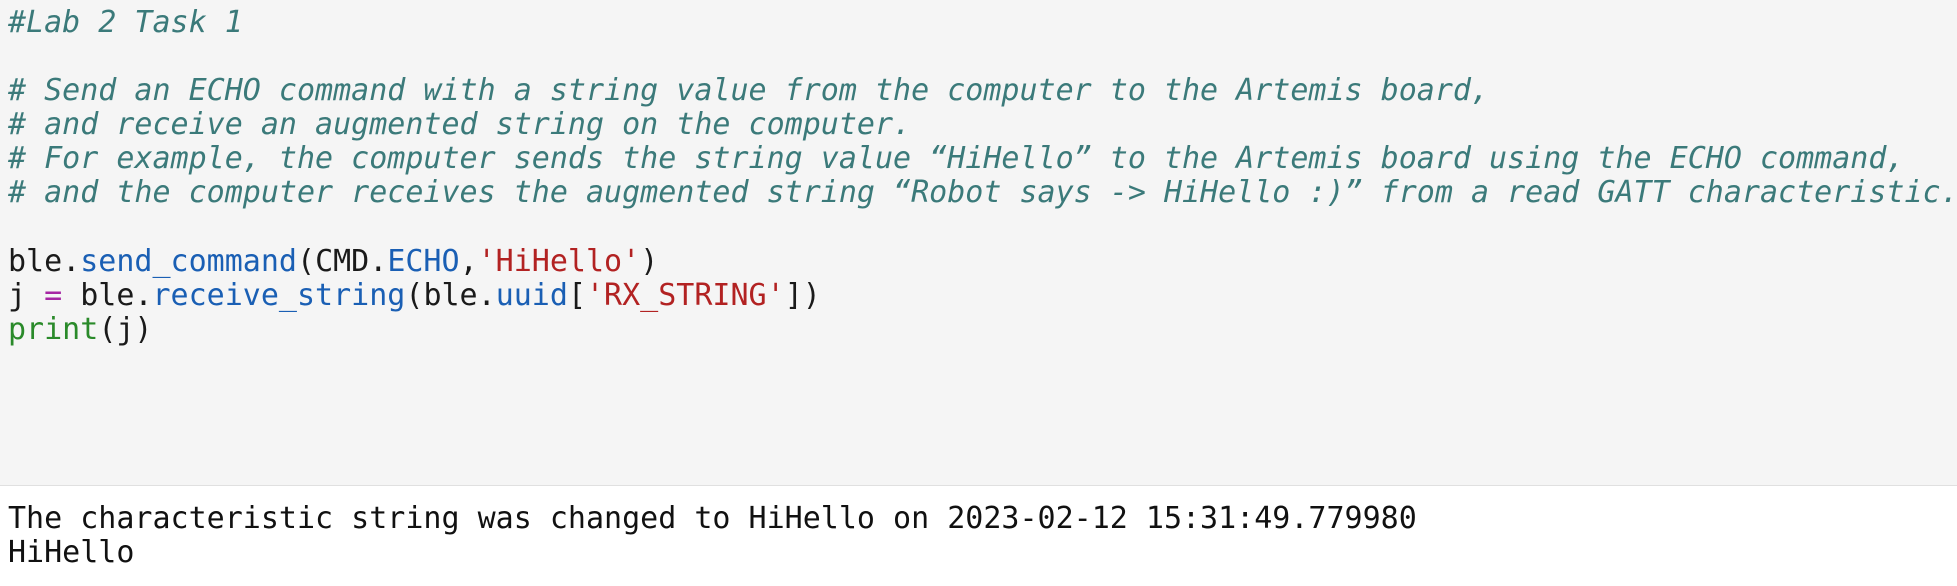  What do you see at coordinates (802, 295) in the screenshot?
I see `code-token: ])` at bounding box center [802, 295].